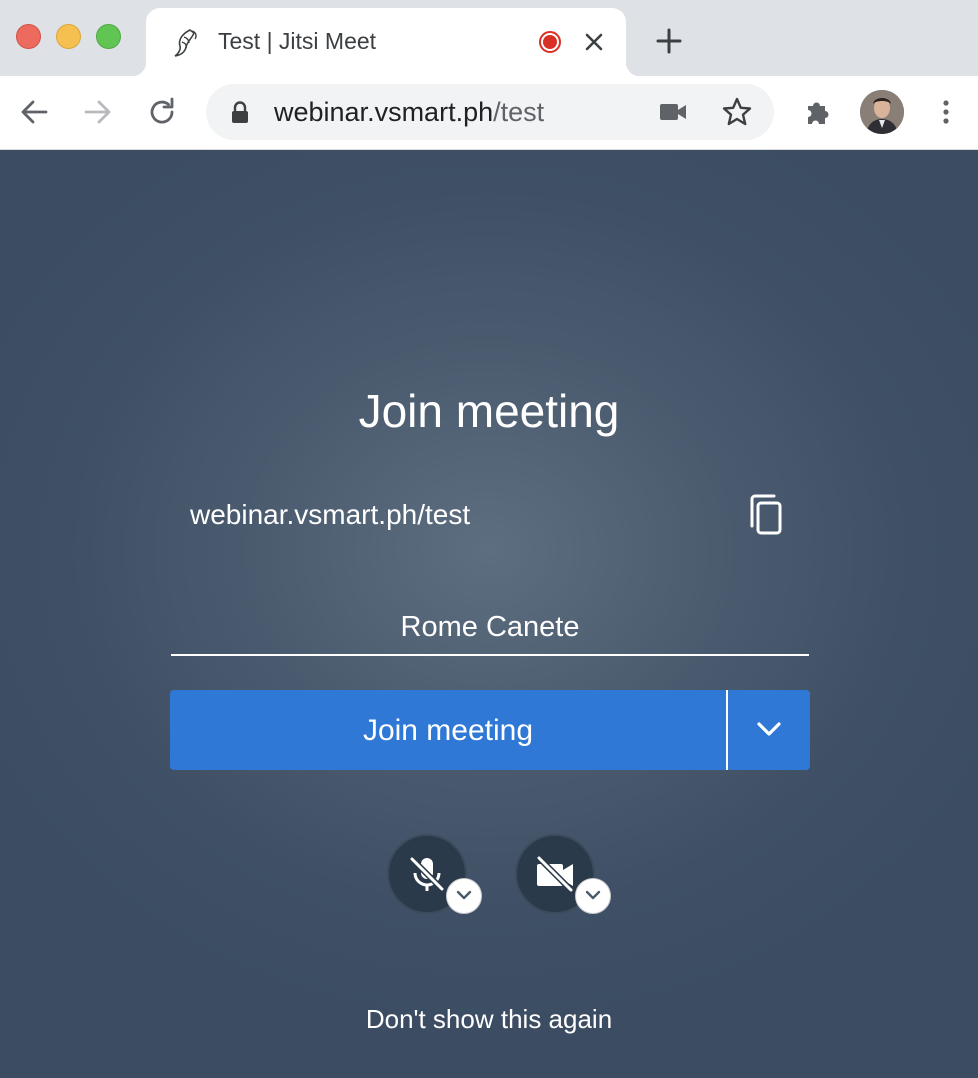 The width and height of the screenshot is (978, 1078). Describe the element at coordinates (98, 112) in the screenshot. I see `forward-arrow-icon` at that location.